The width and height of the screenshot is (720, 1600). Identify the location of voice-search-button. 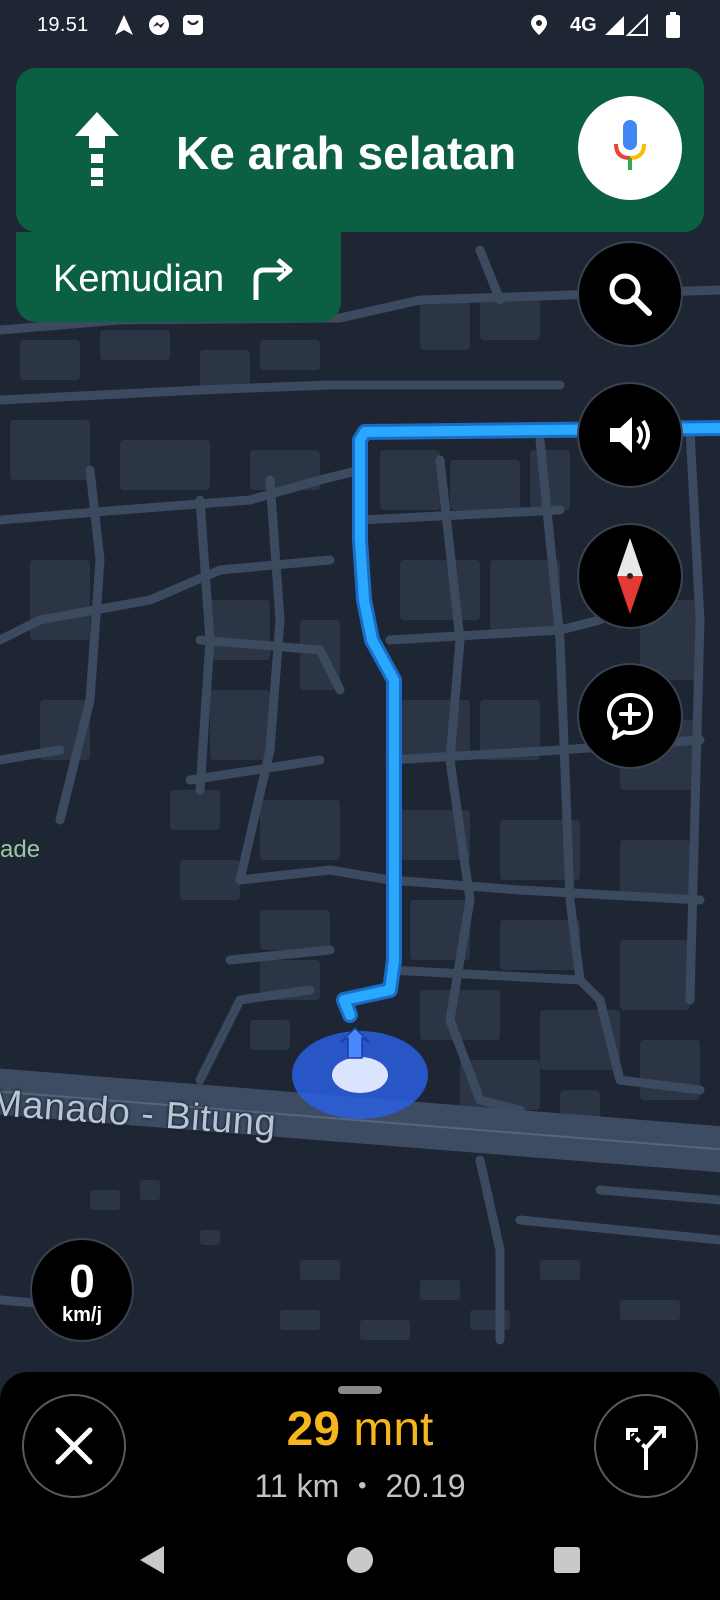
(630, 148).